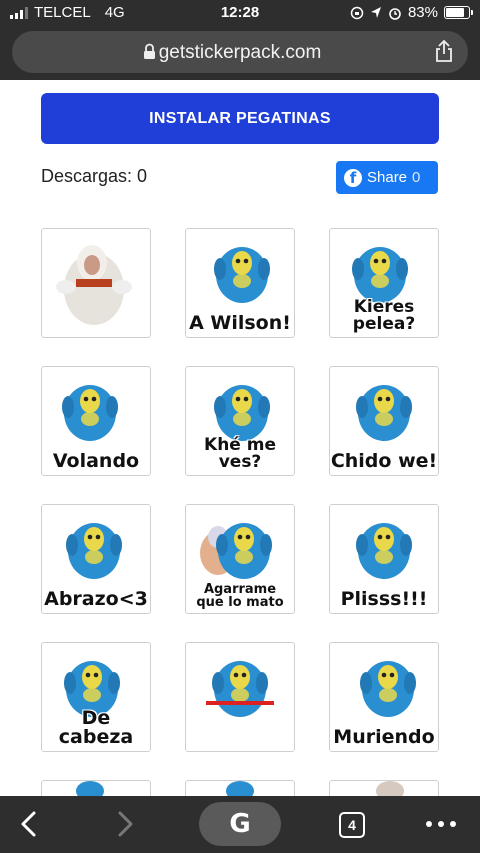  What do you see at coordinates (96, 421) in the screenshot?
I see `sticker-tile: Volando` at bounding box center [96, 421].